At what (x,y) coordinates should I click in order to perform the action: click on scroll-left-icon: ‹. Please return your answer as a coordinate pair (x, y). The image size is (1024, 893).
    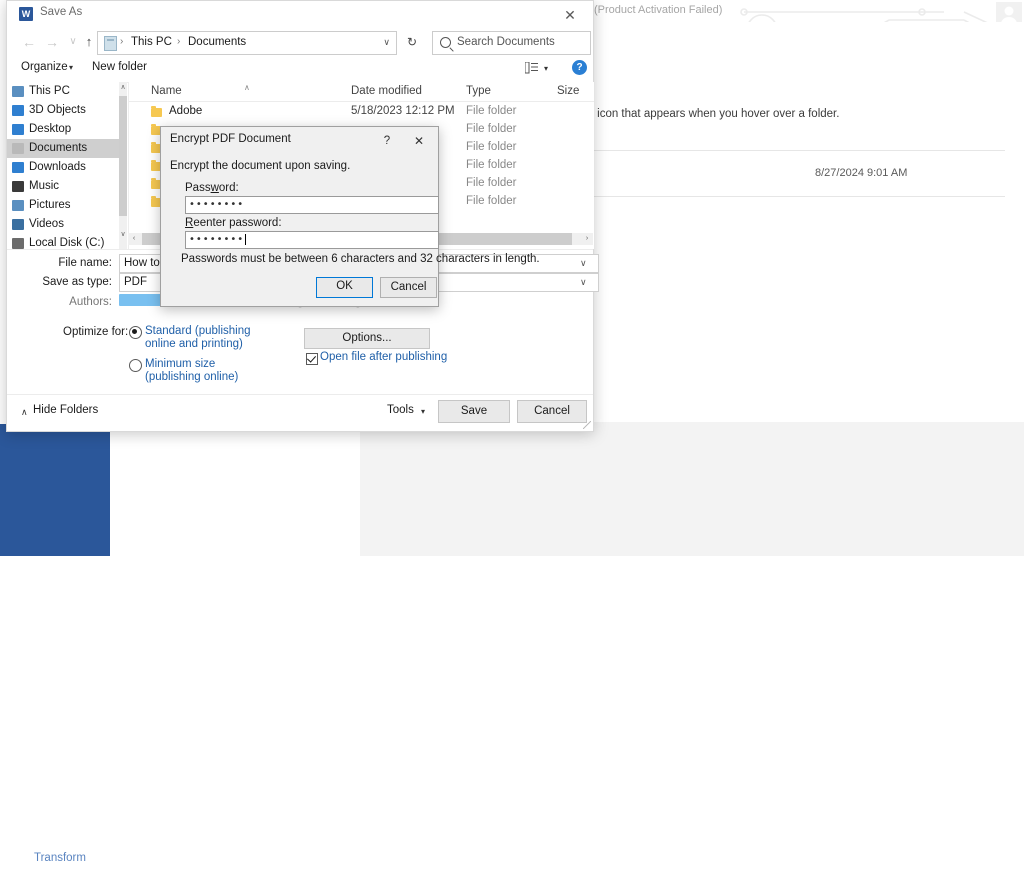
    Looking at the image, I should click on (134, 239).